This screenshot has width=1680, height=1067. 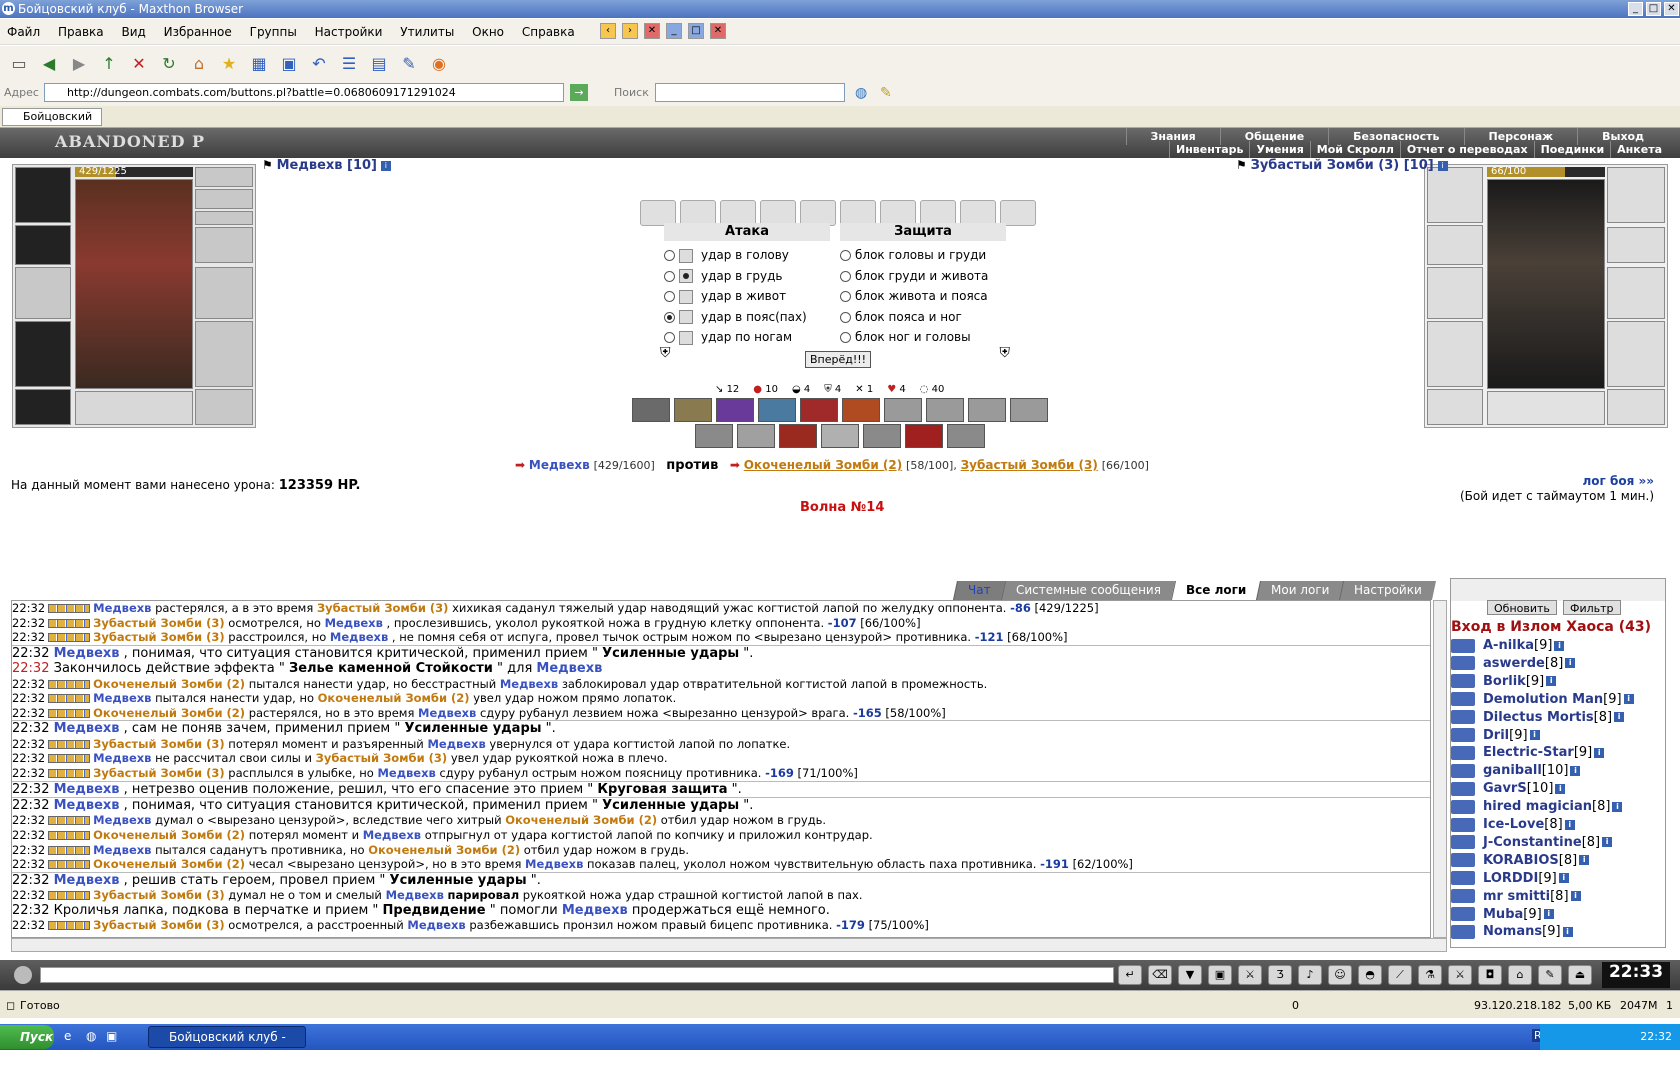 What do you see at coordinates (1580, 975) in the screenshot?
I see `exit-icon: ⏏` at bounding box center [1580, 975].